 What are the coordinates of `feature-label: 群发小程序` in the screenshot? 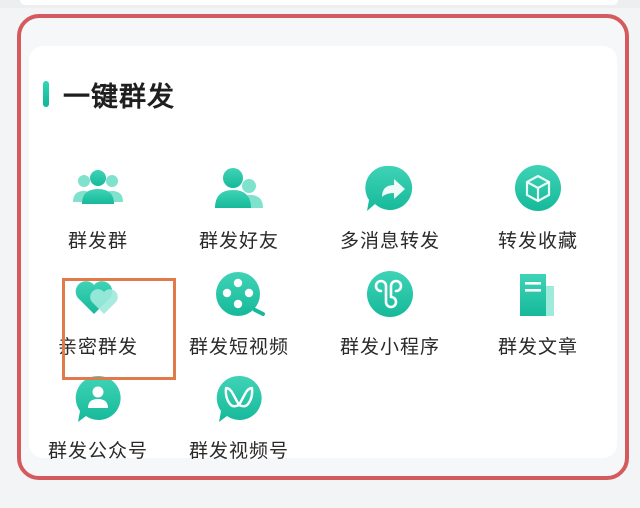 It's located at (389, 347).